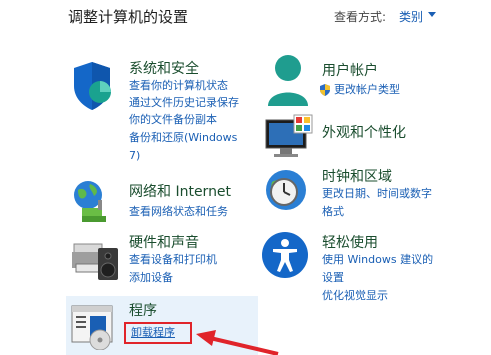  What do you see at coordinates (173, 260) in the screenshot?
I see `link-devices-printers: 查看设备和打印机` at bounding box center [173, 260].